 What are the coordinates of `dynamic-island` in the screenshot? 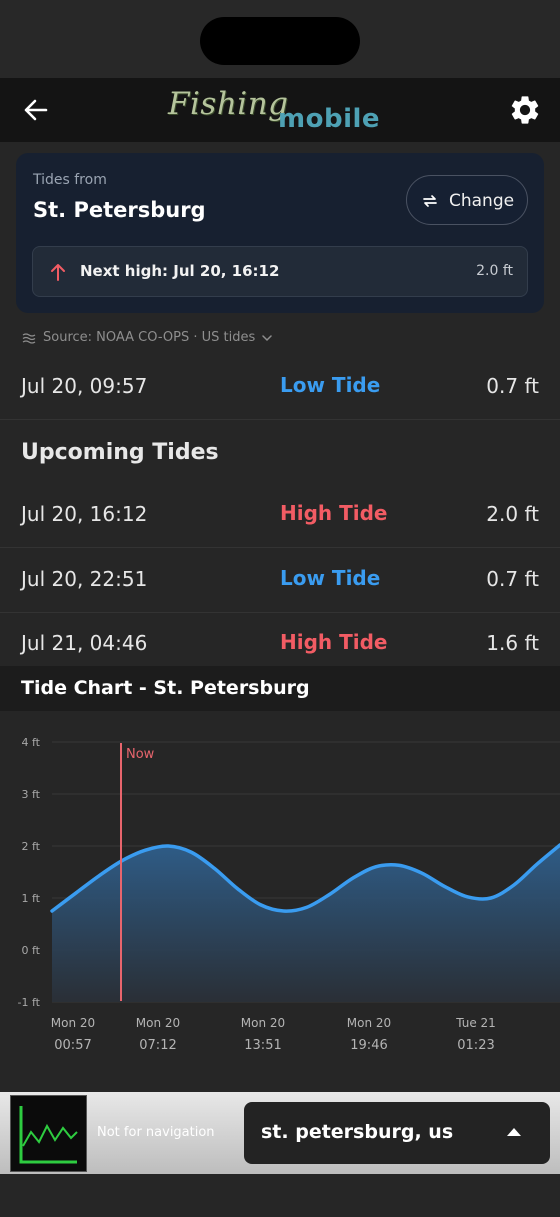 It's located at (280, 41).